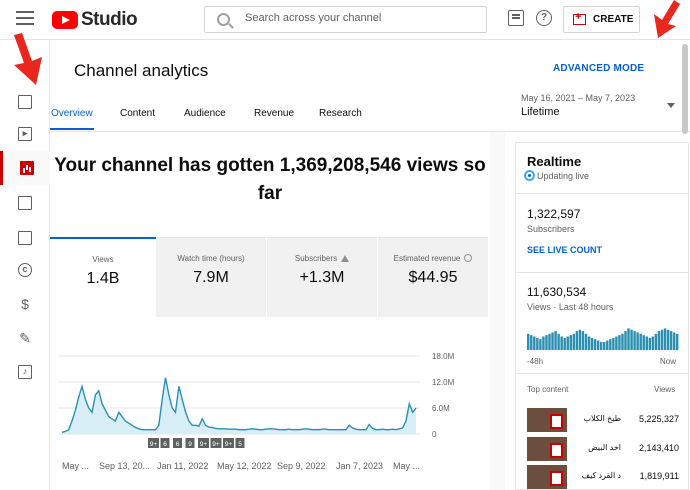 The image size is (690, 490). Describe the element at coordinates (516, 18) in the screenshot. I see `feedback-icon` at that location.